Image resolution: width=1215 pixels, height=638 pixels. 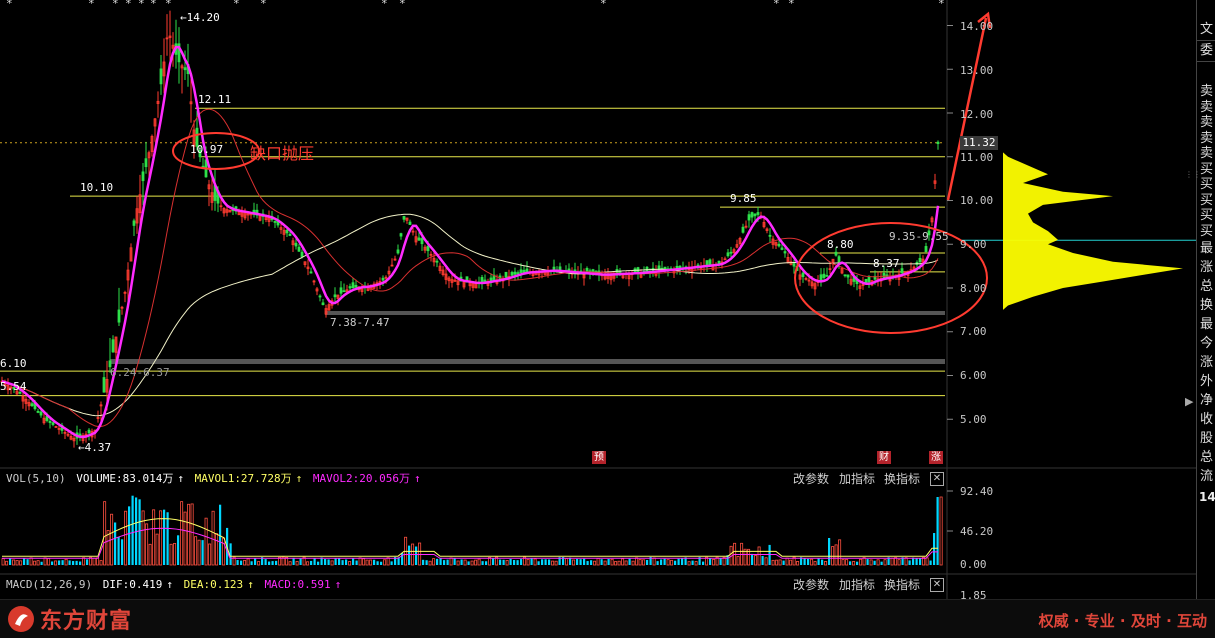 What do you see at coordinates (13, 363) in the screenshot?
I see `left-price-label: 6.10` at bounding box center [13, 363].